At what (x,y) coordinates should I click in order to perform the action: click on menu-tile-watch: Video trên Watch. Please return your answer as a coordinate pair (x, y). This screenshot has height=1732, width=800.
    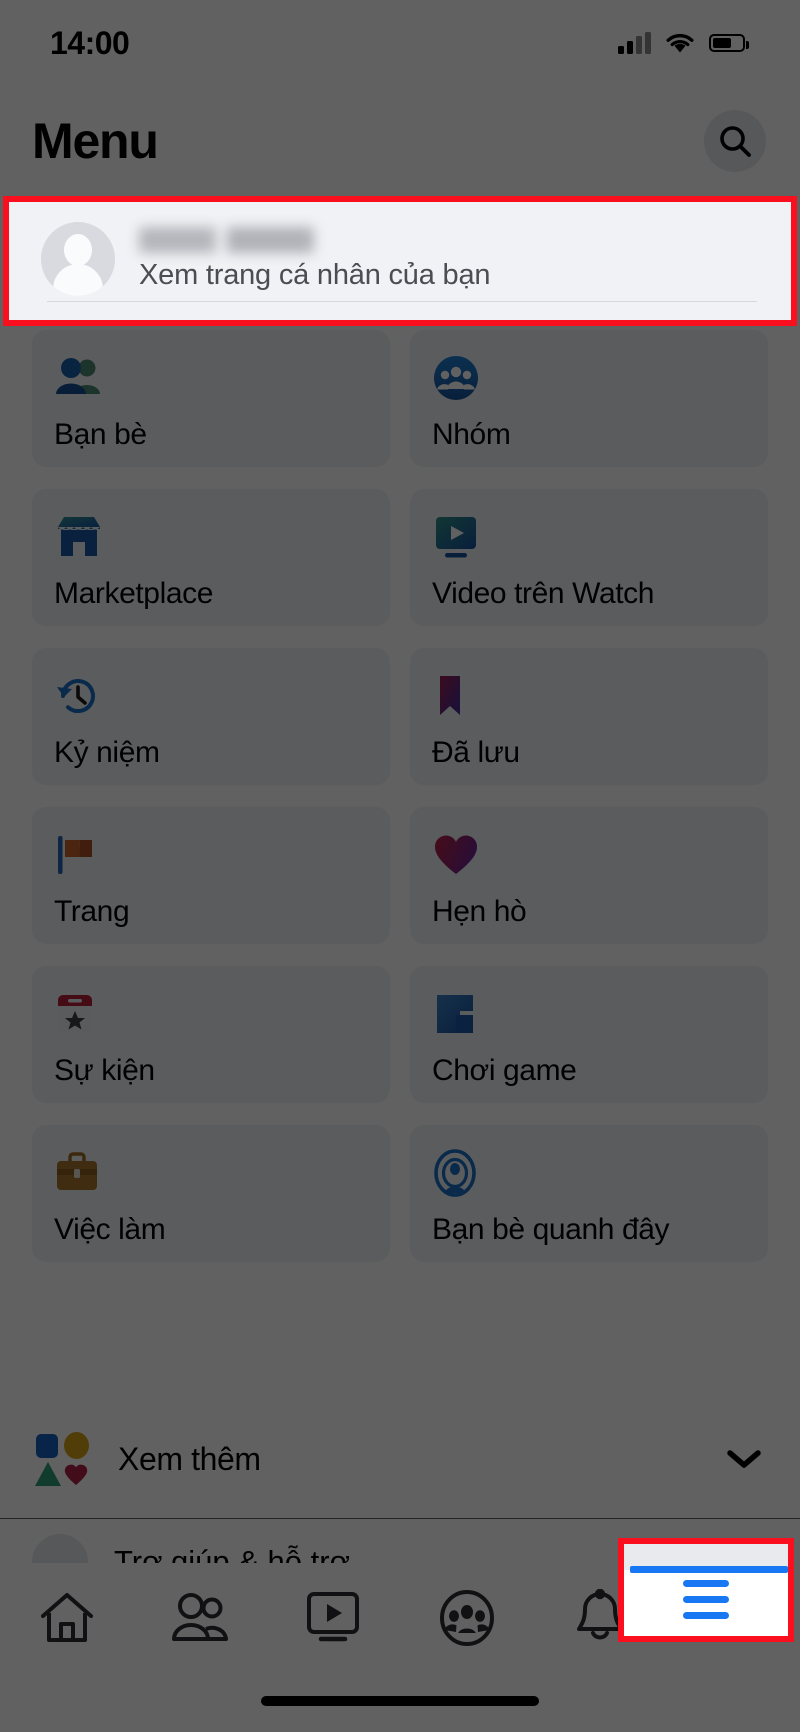
    Looking at the image, I should click on (589, 557).